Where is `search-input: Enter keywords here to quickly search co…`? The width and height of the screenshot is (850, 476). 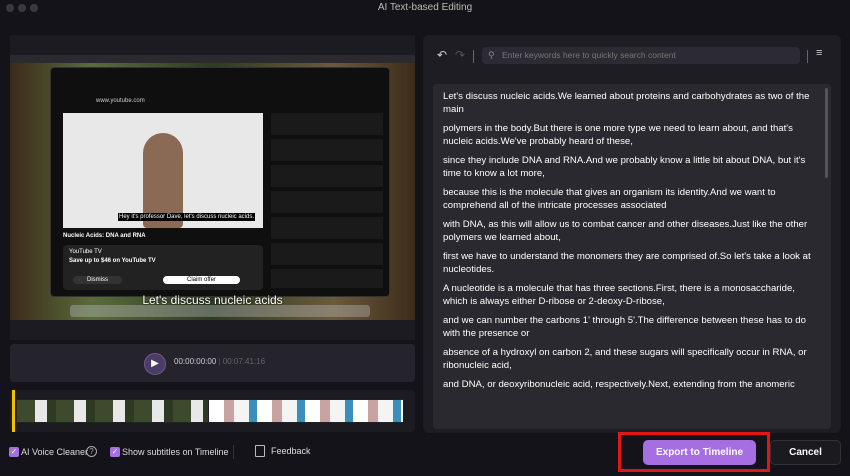
search-input: Enter keywords here to quickly search co… is located at coordinates (641, 55).